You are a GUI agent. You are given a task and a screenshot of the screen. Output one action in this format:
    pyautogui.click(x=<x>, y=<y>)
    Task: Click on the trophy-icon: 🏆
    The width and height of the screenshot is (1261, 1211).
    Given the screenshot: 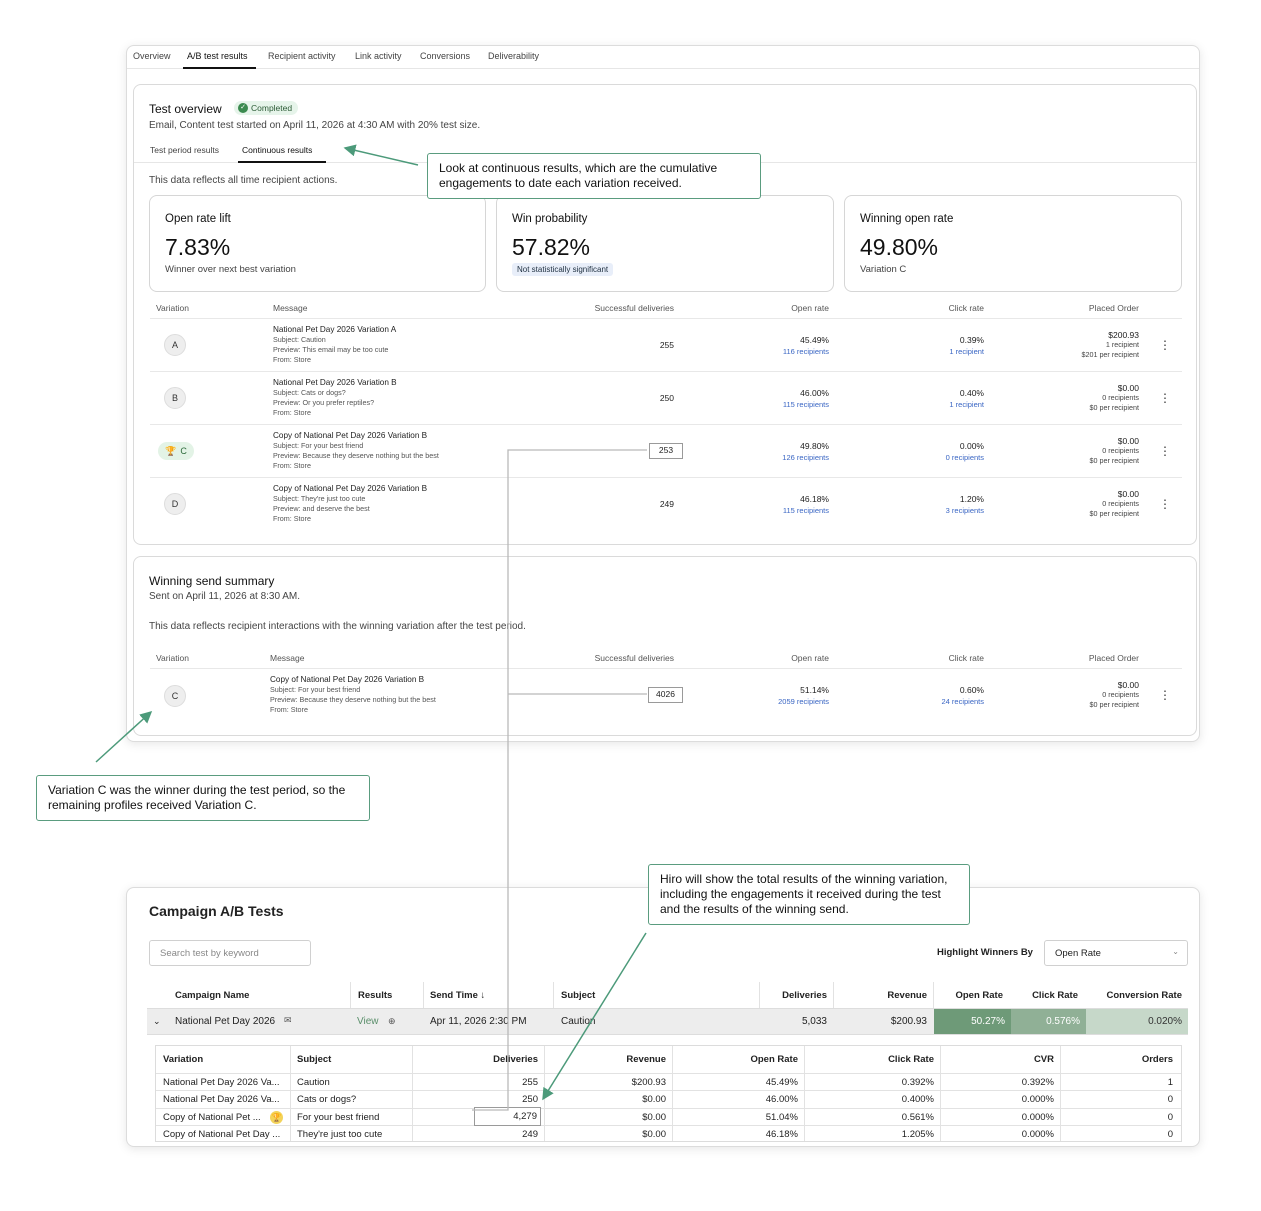 What is the action you would take?
    pyautogui.click(x=171, y=450)
    